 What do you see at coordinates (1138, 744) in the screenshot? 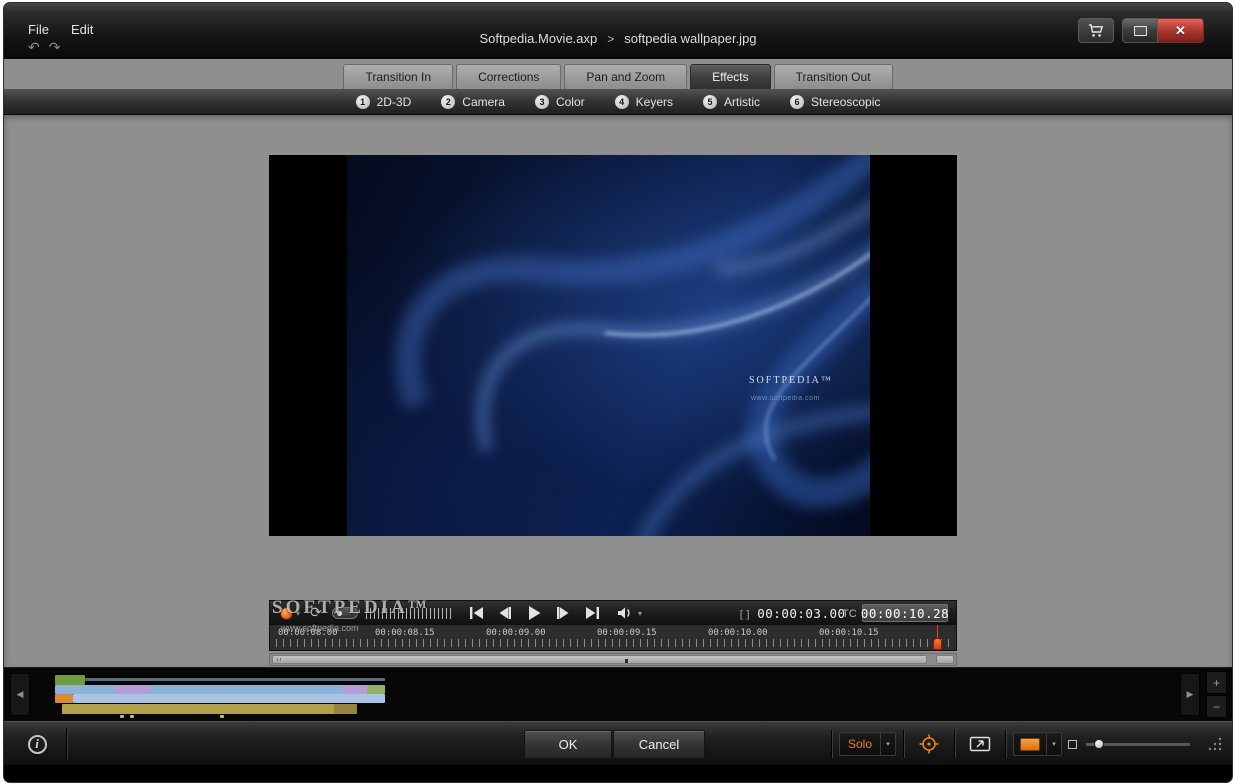
I see `slider-track` at bounding box center [1138, 744].